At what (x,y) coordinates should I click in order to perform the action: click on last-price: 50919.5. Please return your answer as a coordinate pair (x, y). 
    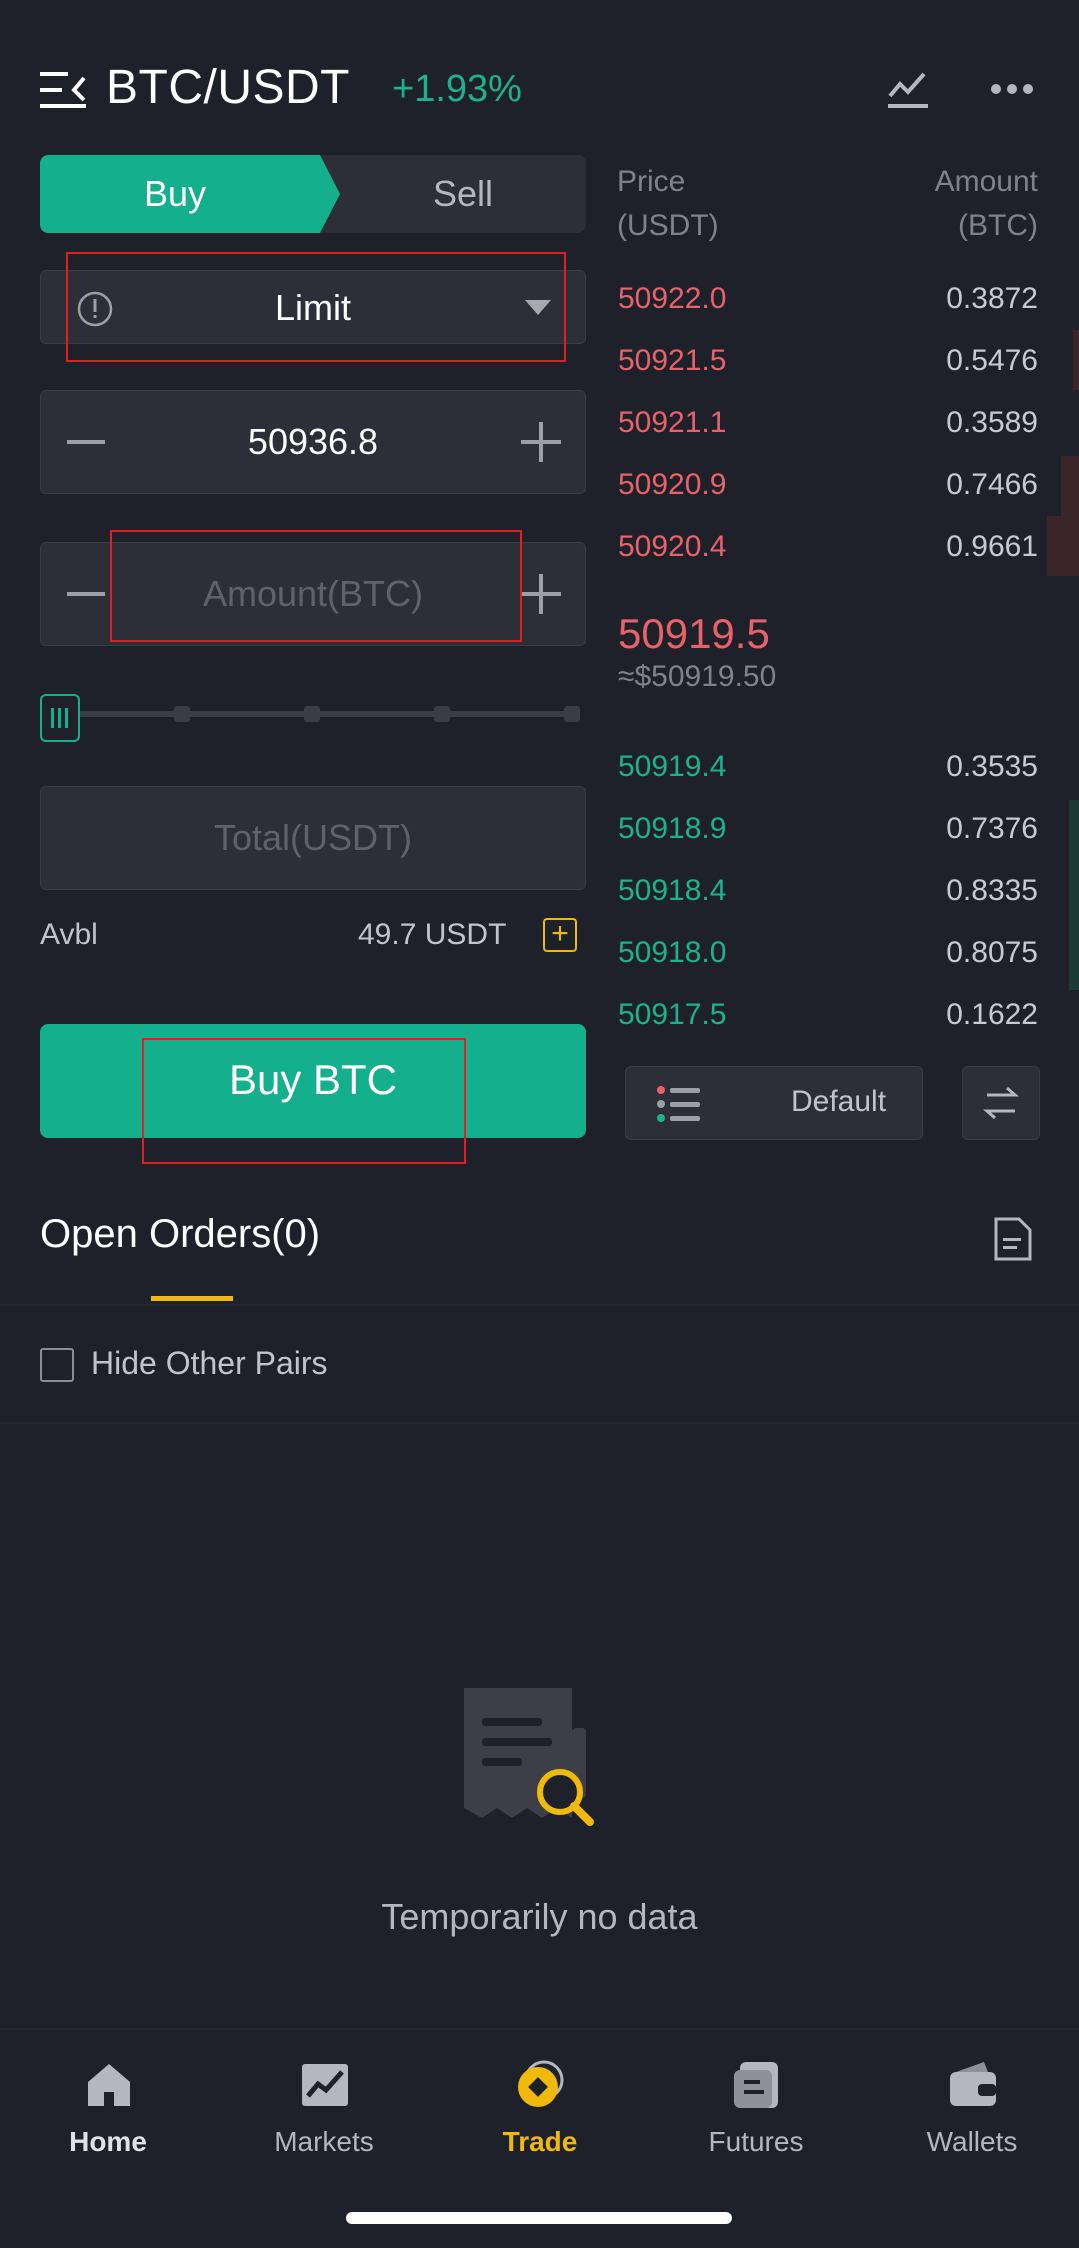
    Looking at the image, I should click on (694, 633).